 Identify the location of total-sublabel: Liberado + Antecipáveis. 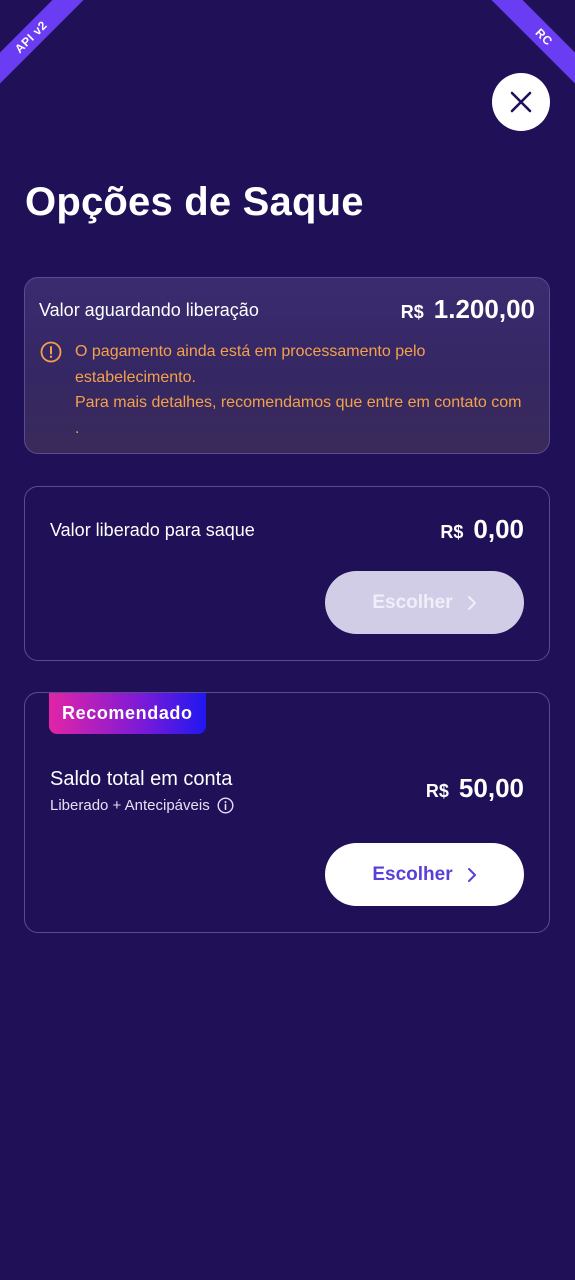
(142, 805).